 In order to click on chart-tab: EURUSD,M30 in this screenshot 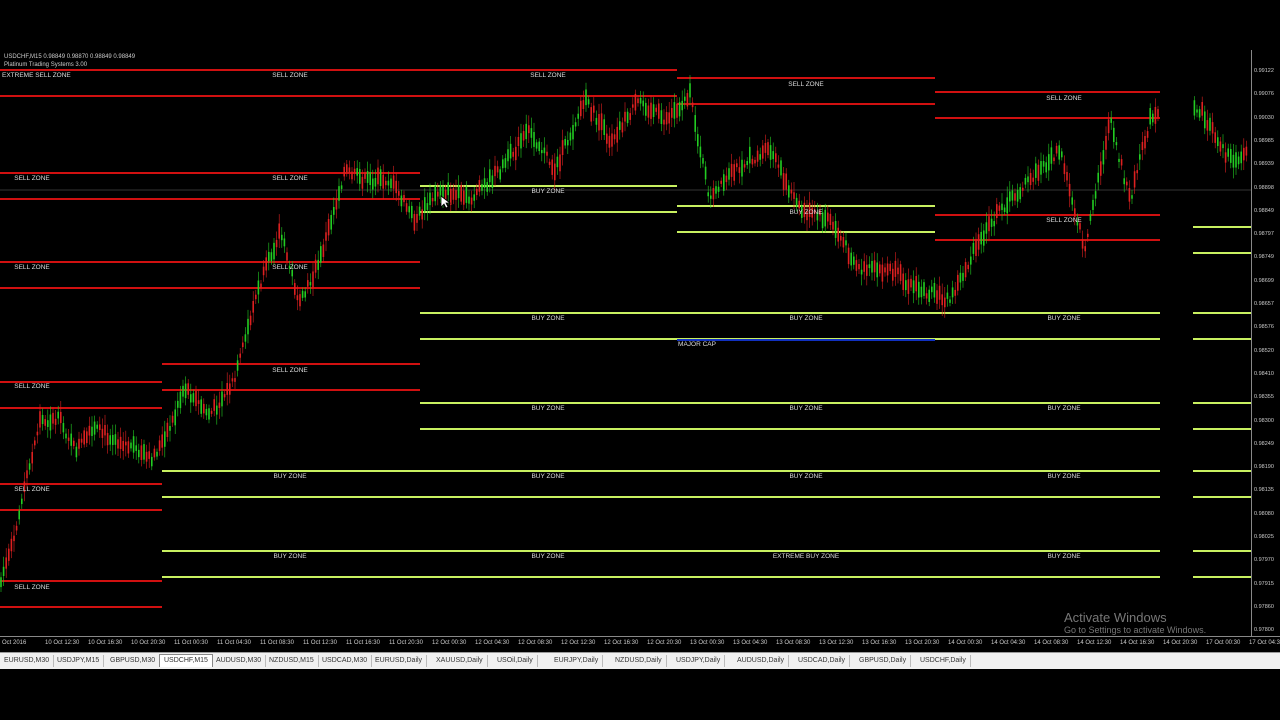, I will do `click(27, 661)`.